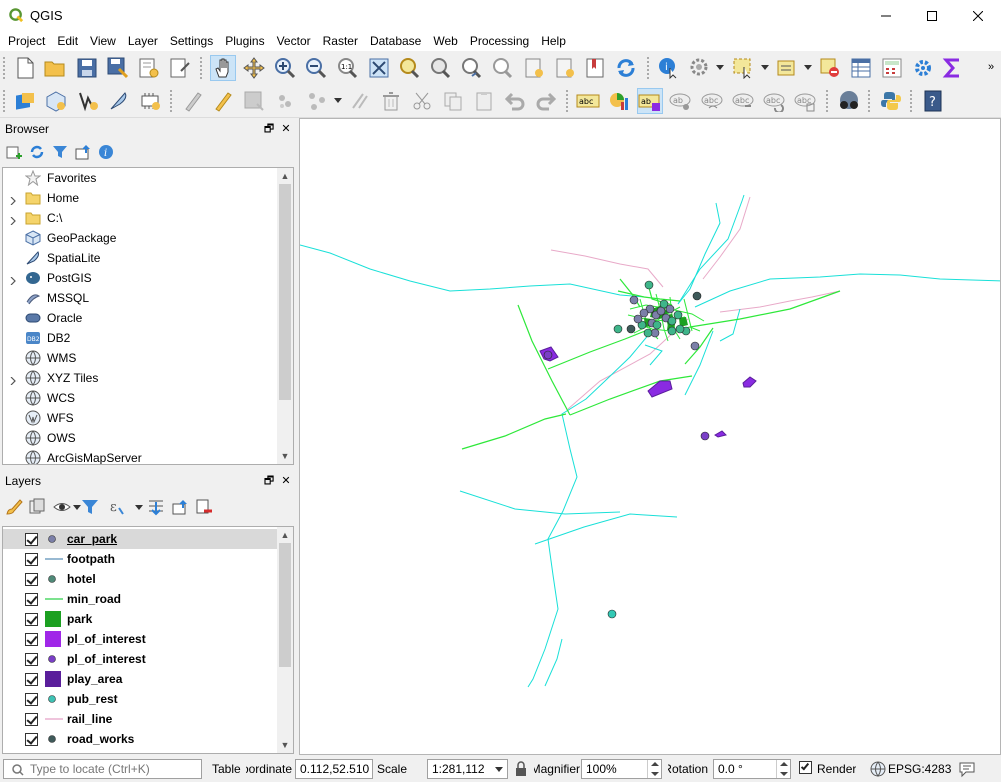 The image size is (1001, 782). What do you see at coordinates (891, 101) in the screenshot?
I see `python-console-button` at bounding box center [891, 101].